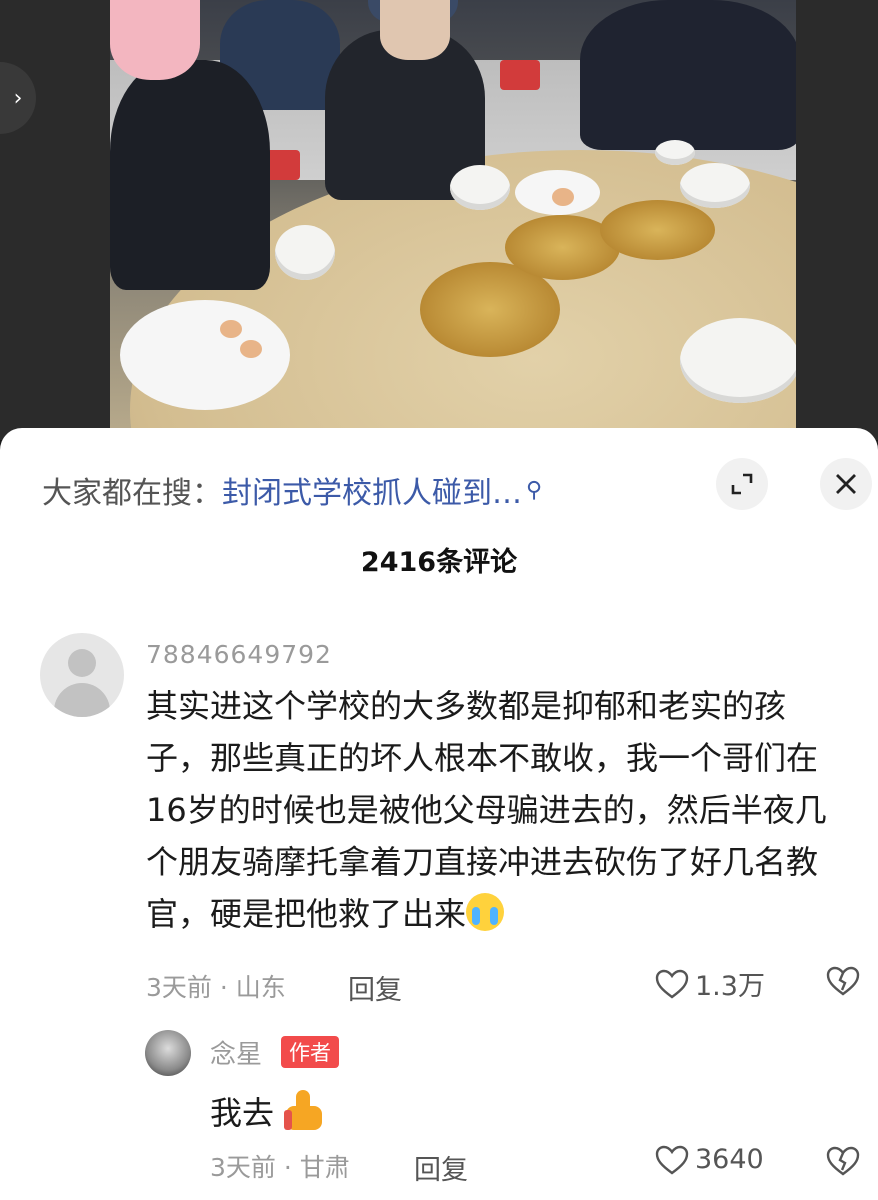  Describe the element at coordinates (520, 75) in the screenshot. I see `red-stool` at that location.